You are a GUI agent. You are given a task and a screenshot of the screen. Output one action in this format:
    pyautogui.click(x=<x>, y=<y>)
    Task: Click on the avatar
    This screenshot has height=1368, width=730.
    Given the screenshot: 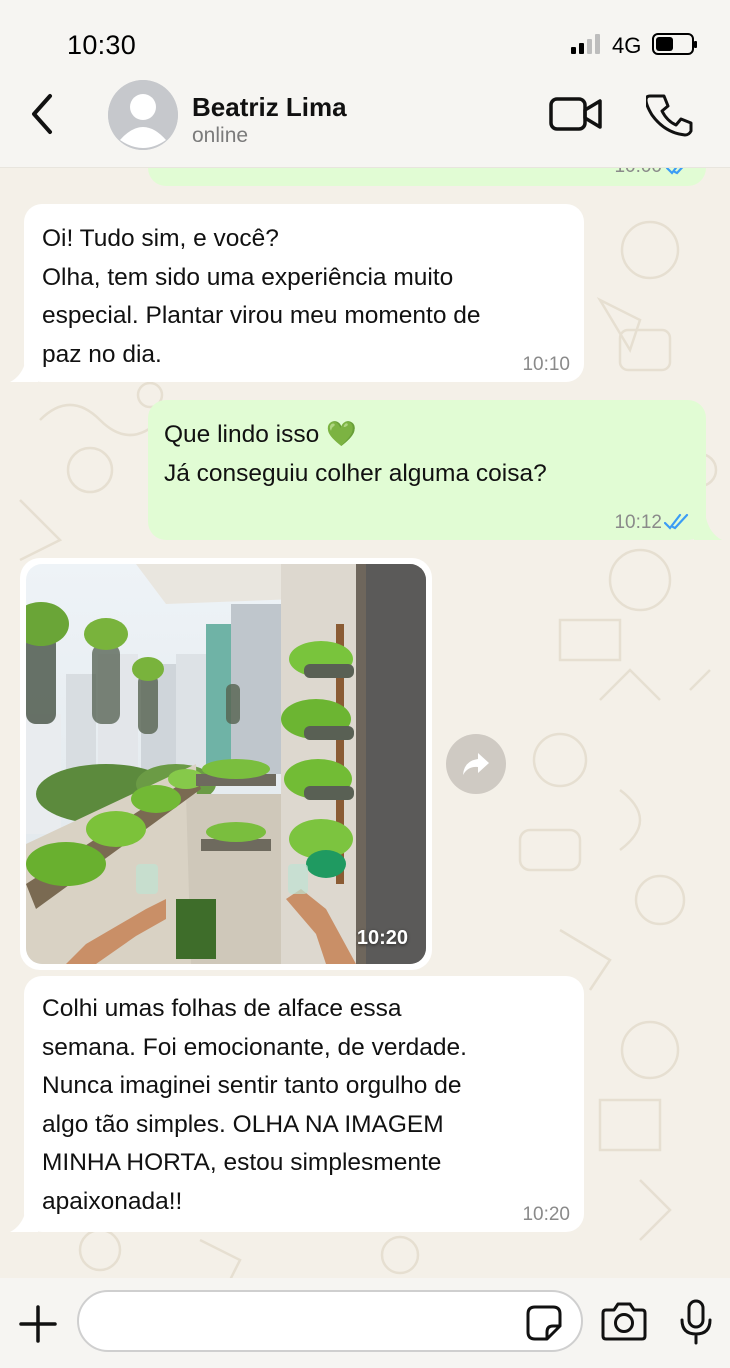 What is the action you would take?
    pyautogui.click(x=143, y=115)
    